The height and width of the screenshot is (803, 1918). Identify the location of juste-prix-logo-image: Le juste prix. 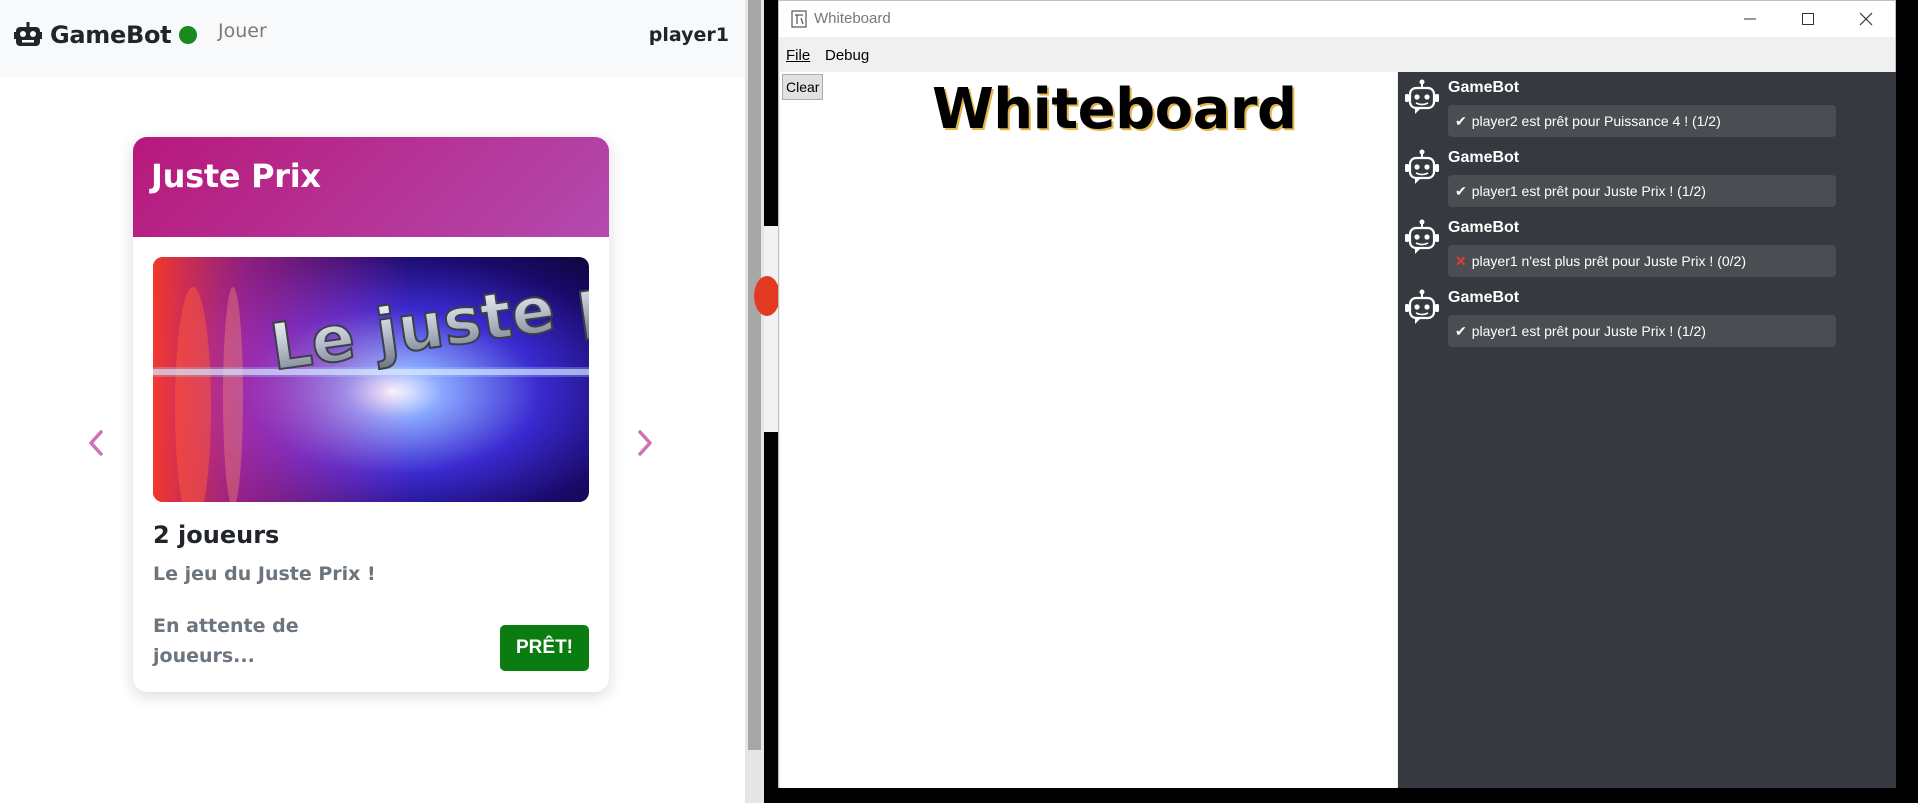
(371, 379).